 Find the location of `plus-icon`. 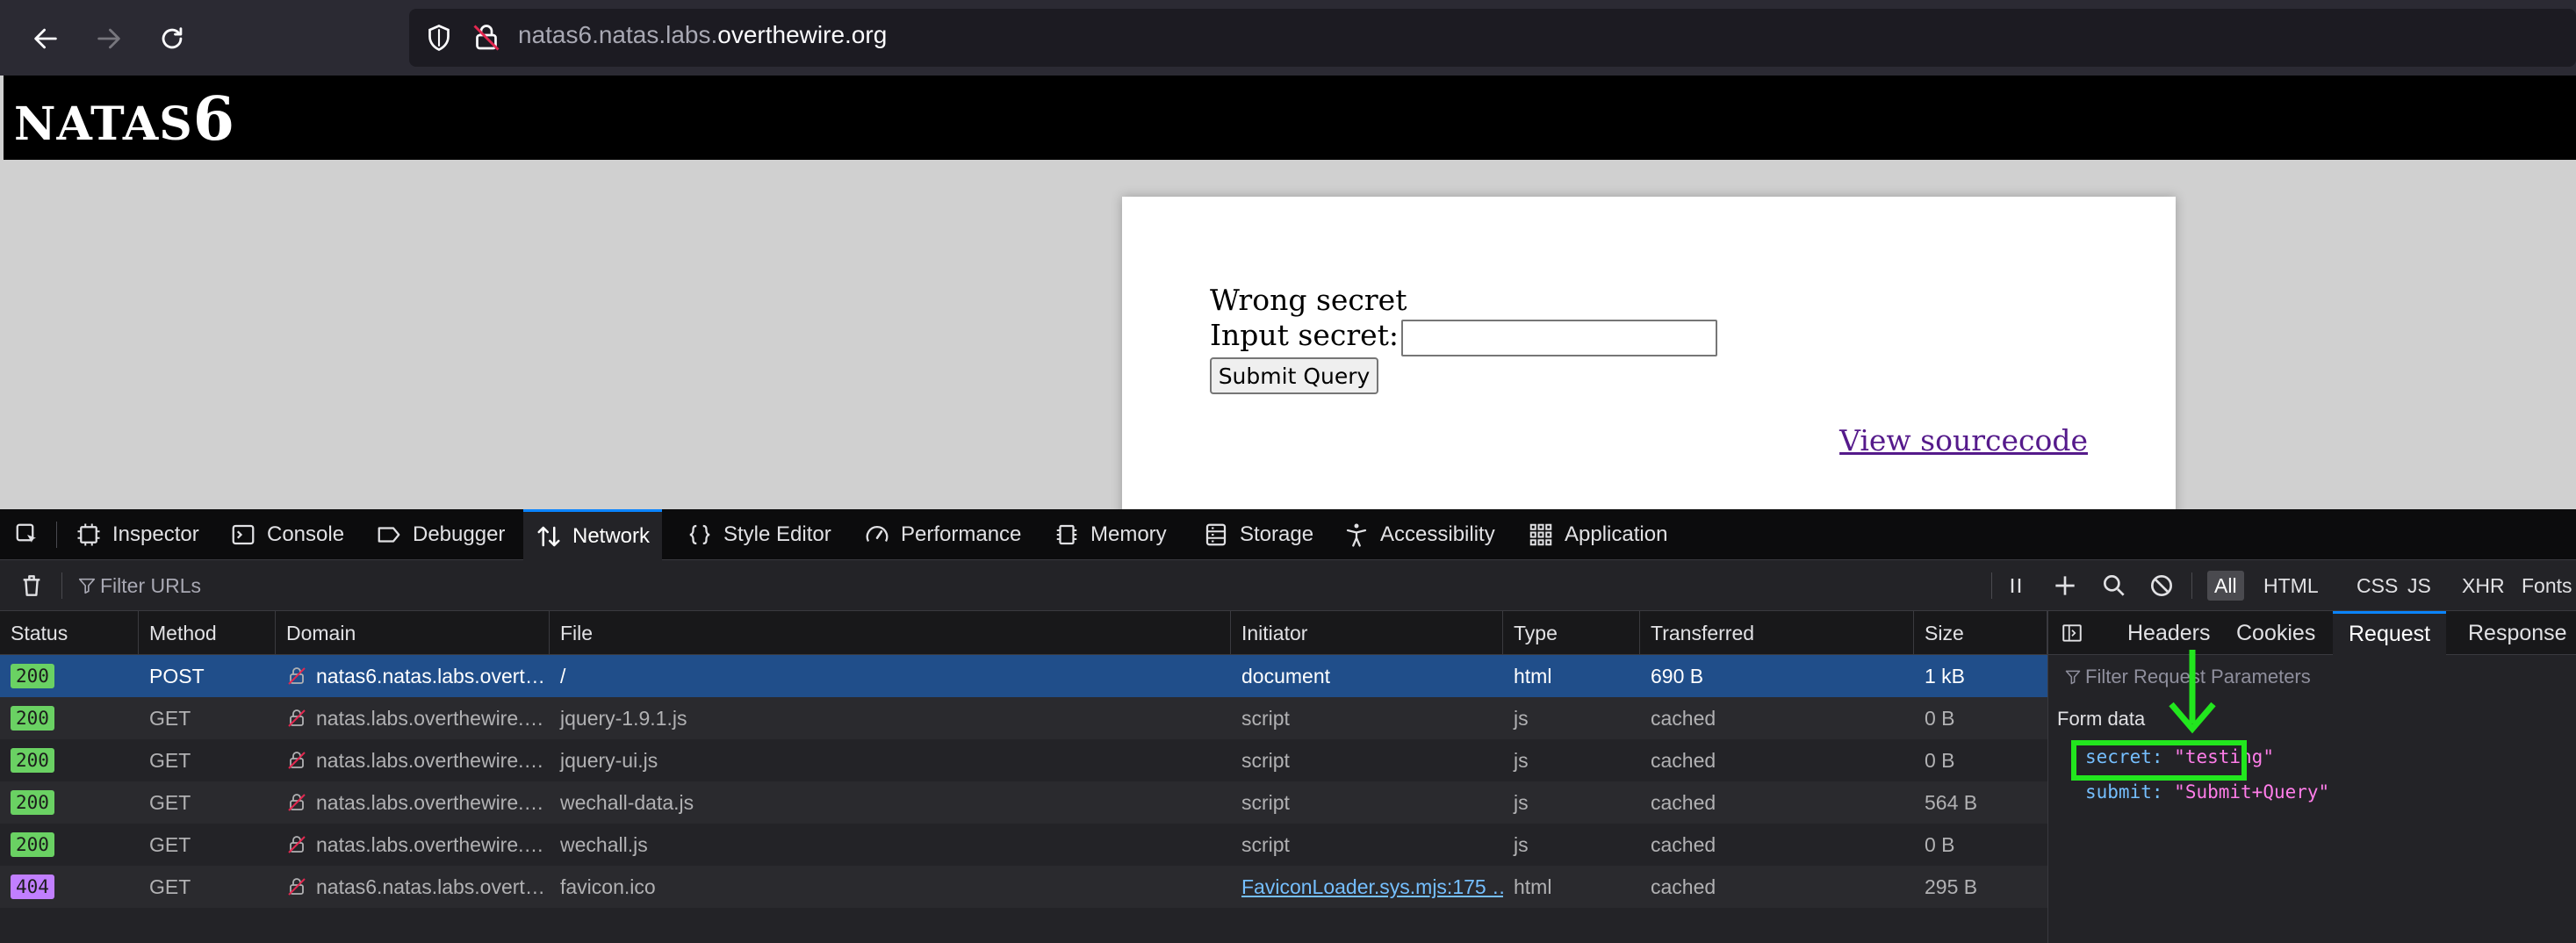

plus-icon is located at coordinates (2065, 586).